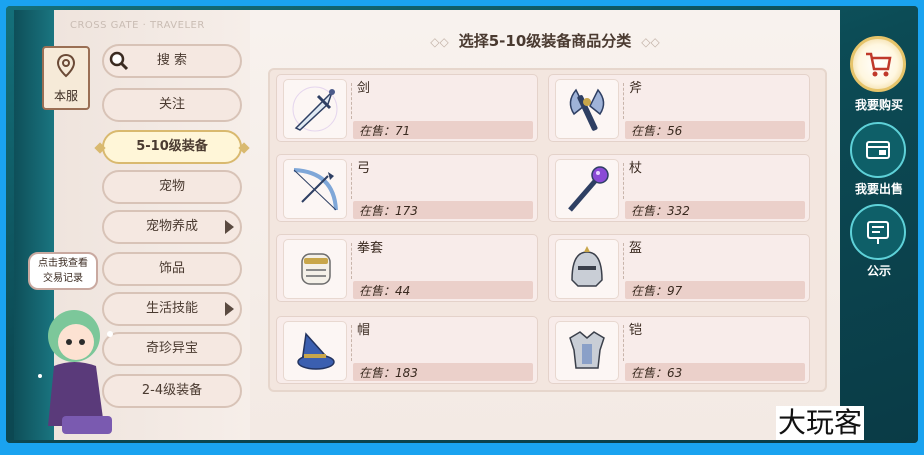 This screenshot has height=455, width=924. I want to click on item-count-bar: 在售：332, so click(715, 210).